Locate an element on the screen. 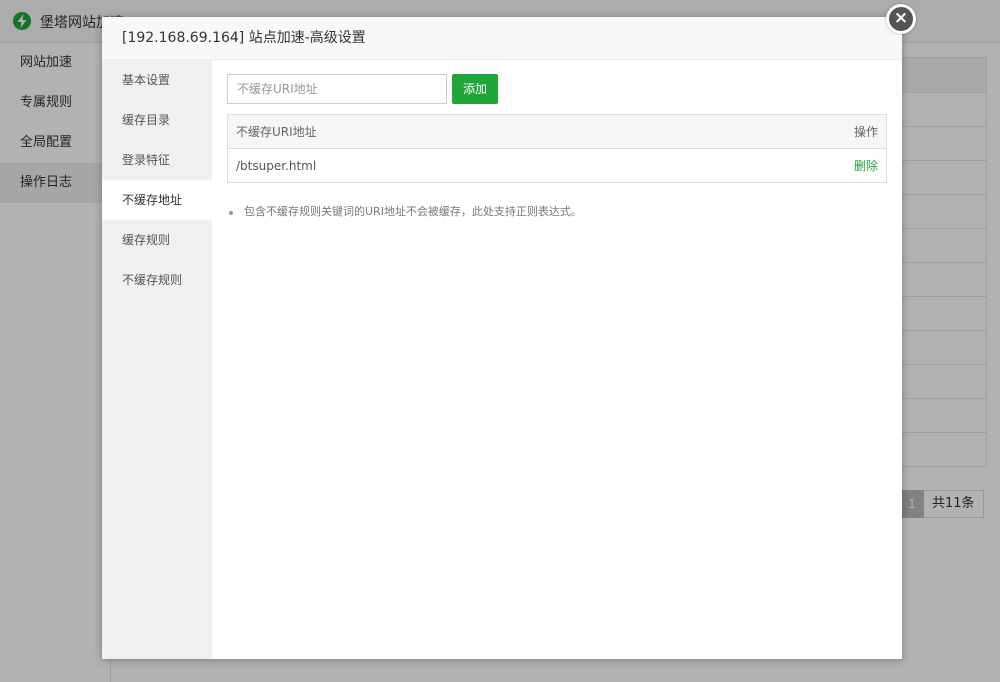  no-cache-uri-input is located at coordinates (337, 89).